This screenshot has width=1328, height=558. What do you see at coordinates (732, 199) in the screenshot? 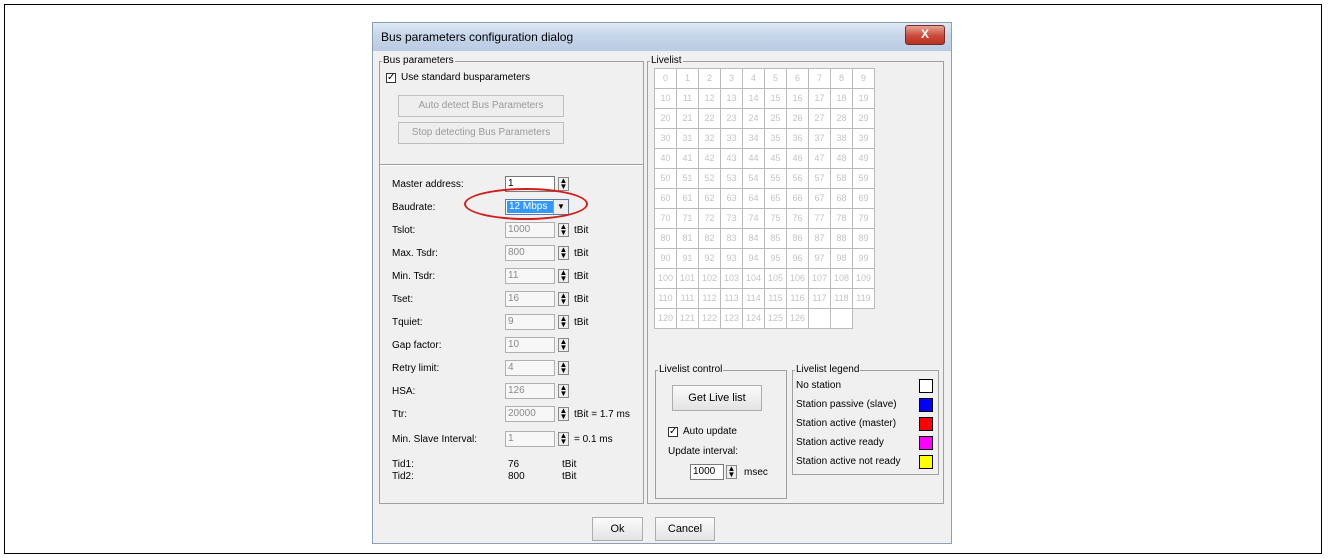
I see `livelist-cell: 63` at bounding box center [732, 199].